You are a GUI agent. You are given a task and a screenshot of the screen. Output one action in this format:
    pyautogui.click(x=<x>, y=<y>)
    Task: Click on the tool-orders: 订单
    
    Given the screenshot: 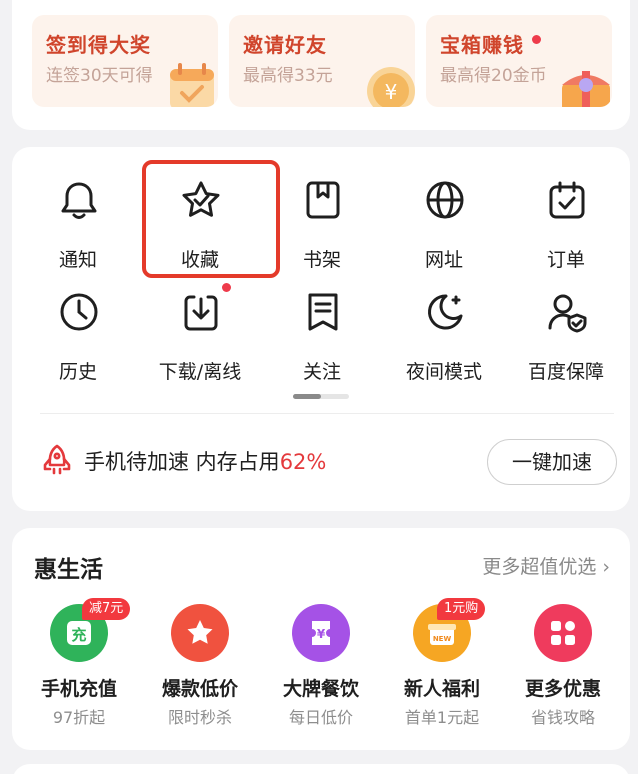 What is the action you would take?
    pyautogui.click(x=566, y=216)
    